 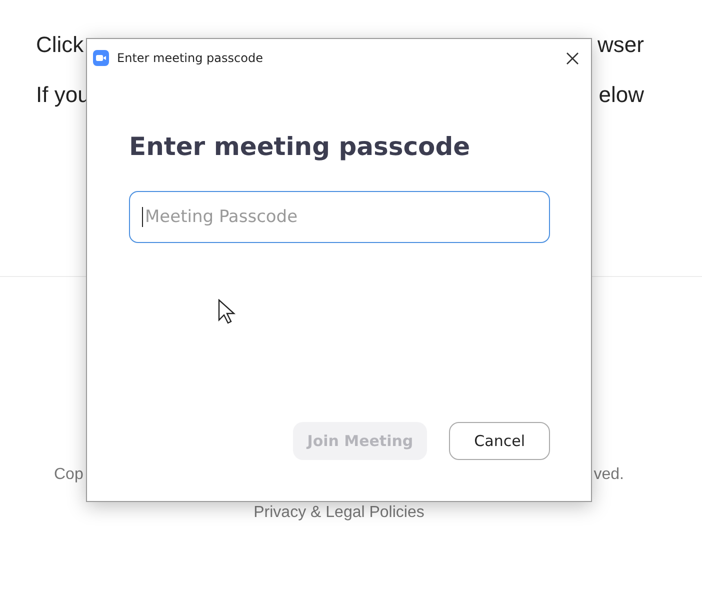 I want to click on cancel-button: Cancel, so click(x=499, y=441).